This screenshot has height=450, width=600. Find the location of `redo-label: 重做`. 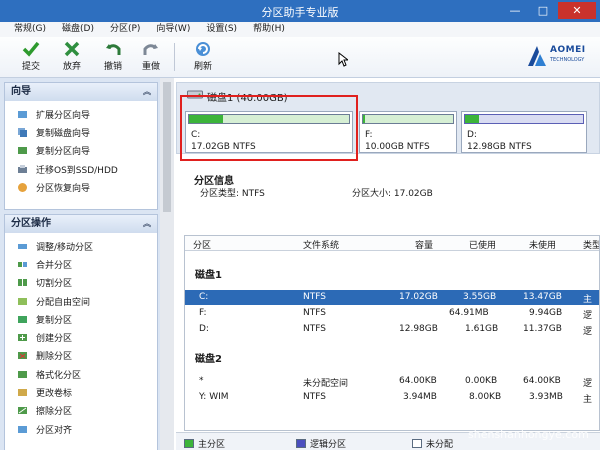

redo-label: 重做 is located at coordinates (150, 67).